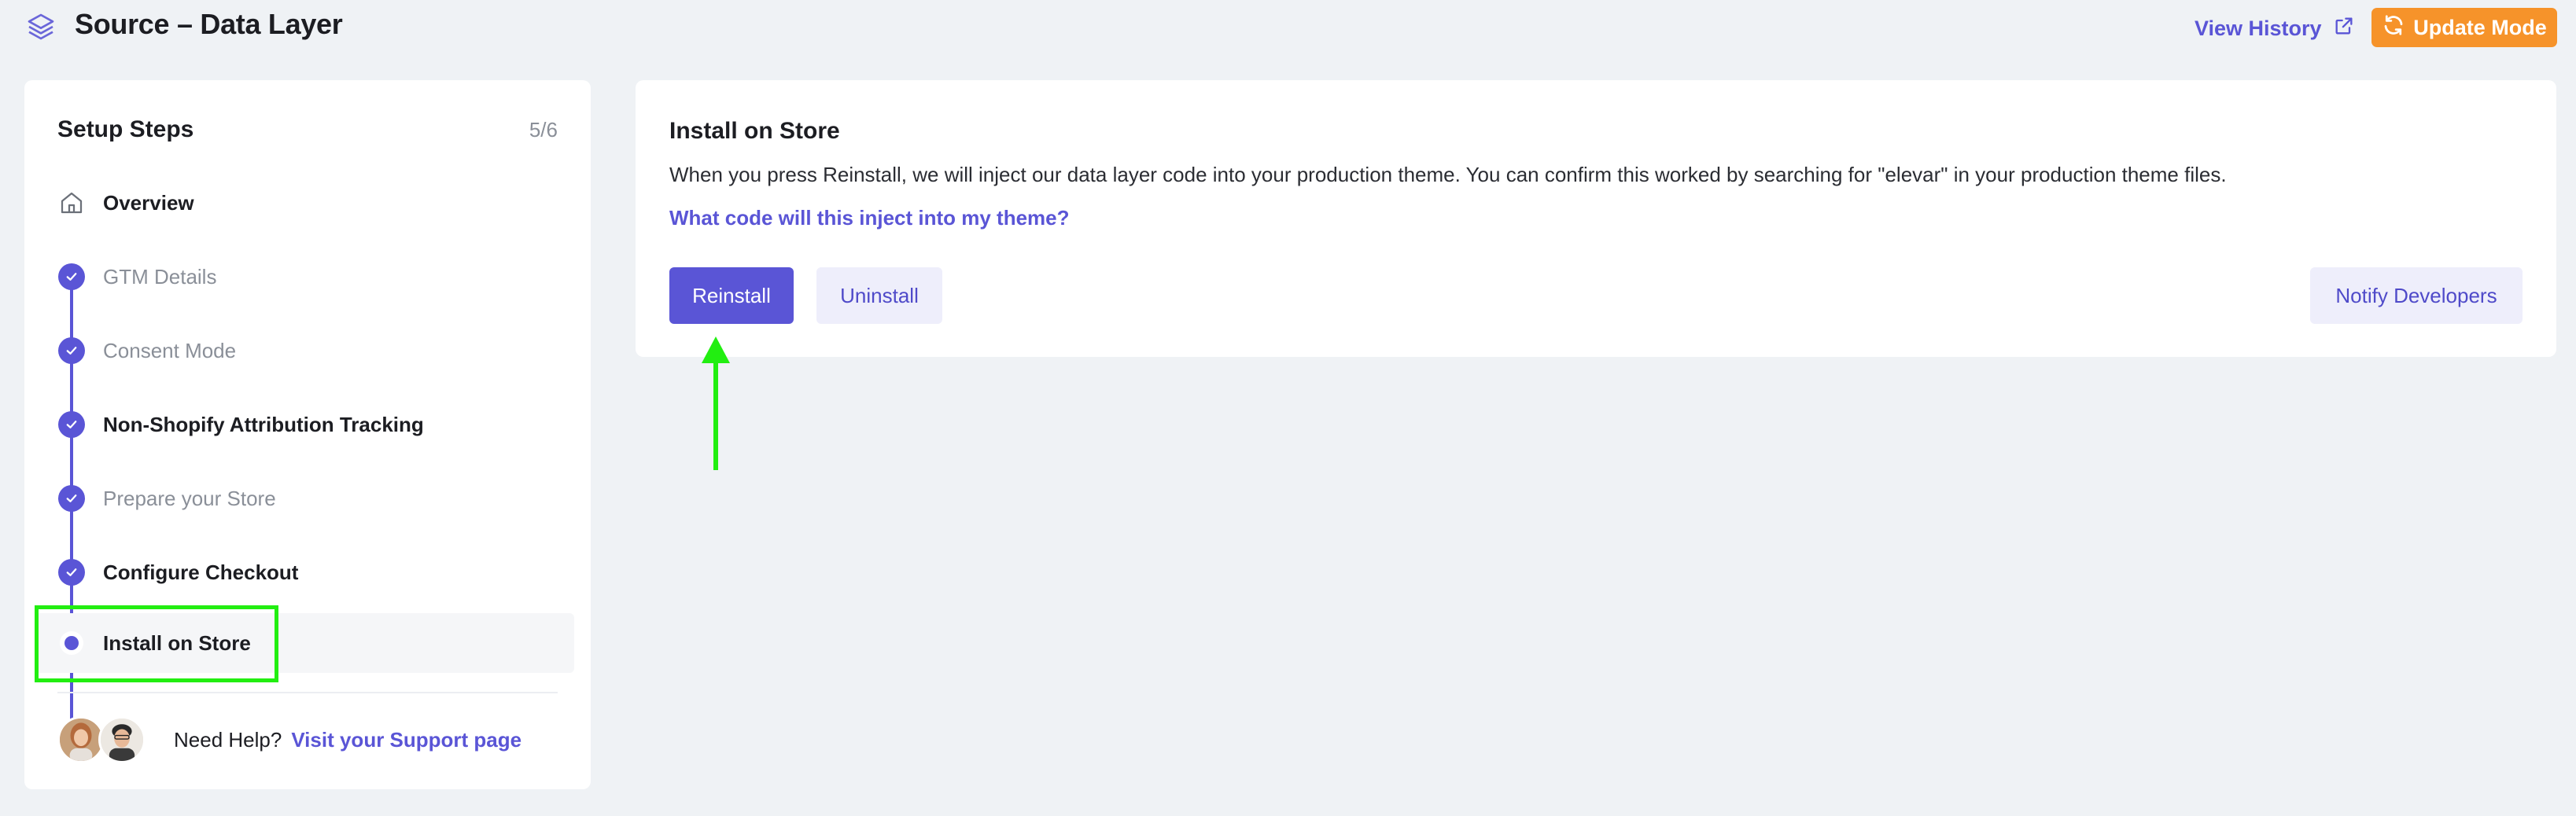 The width and height of the screenshot is (2576, 816). Describe the element at coordinates (71, 203) in the screenshot. I see `home-icon` at that location.